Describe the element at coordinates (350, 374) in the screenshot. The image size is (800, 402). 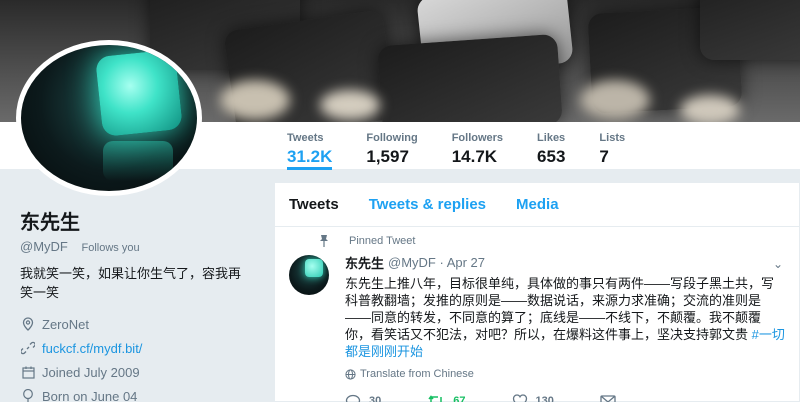
I see `globe-icon` at that location.